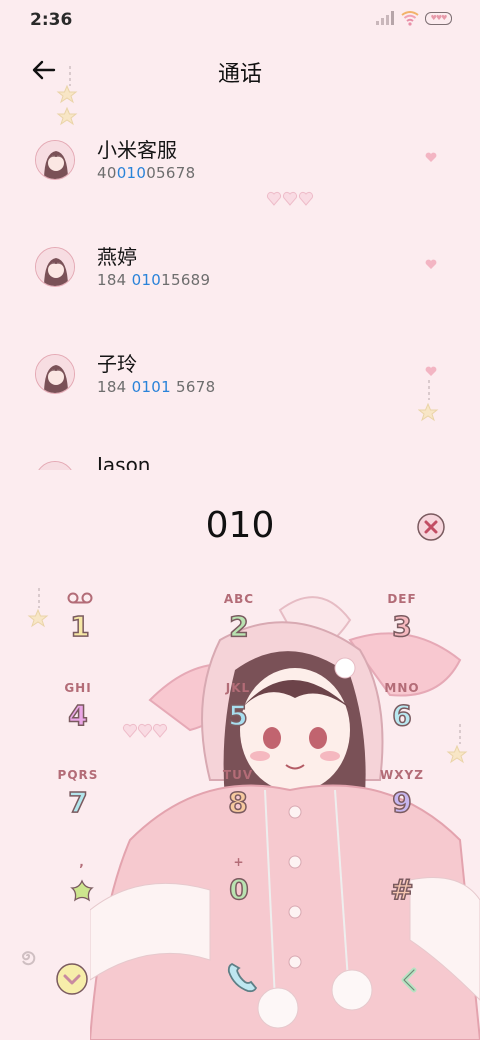  I want to click on star-icon, so click(82, 893).